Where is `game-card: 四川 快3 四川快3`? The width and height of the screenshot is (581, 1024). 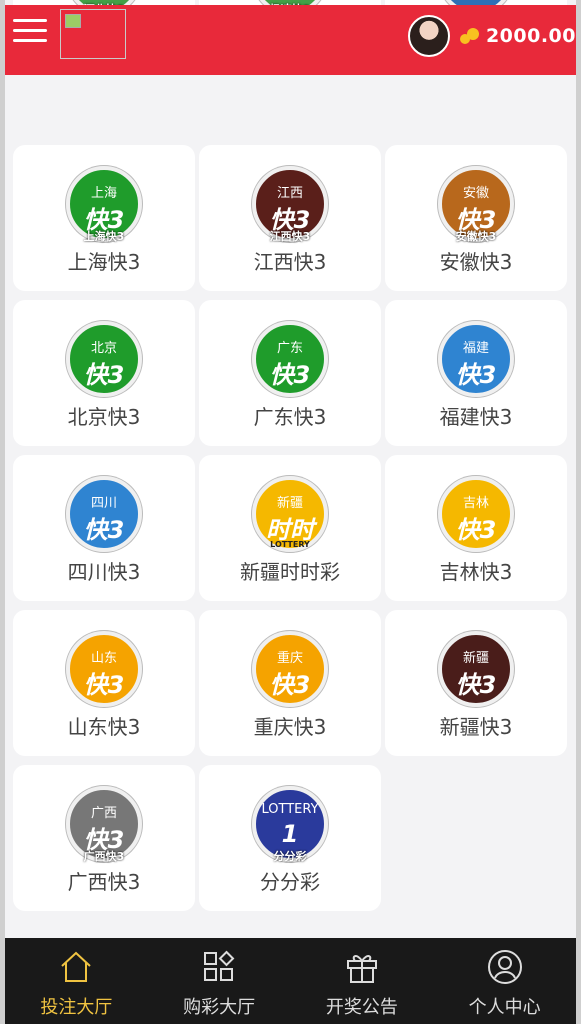
game-card: 四川 快3 四川快3 is located at coordinates (104, 528).